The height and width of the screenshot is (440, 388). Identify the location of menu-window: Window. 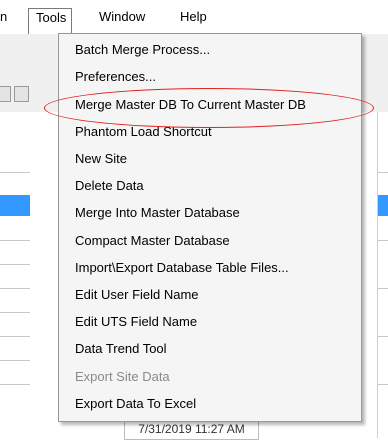
(122, 17).